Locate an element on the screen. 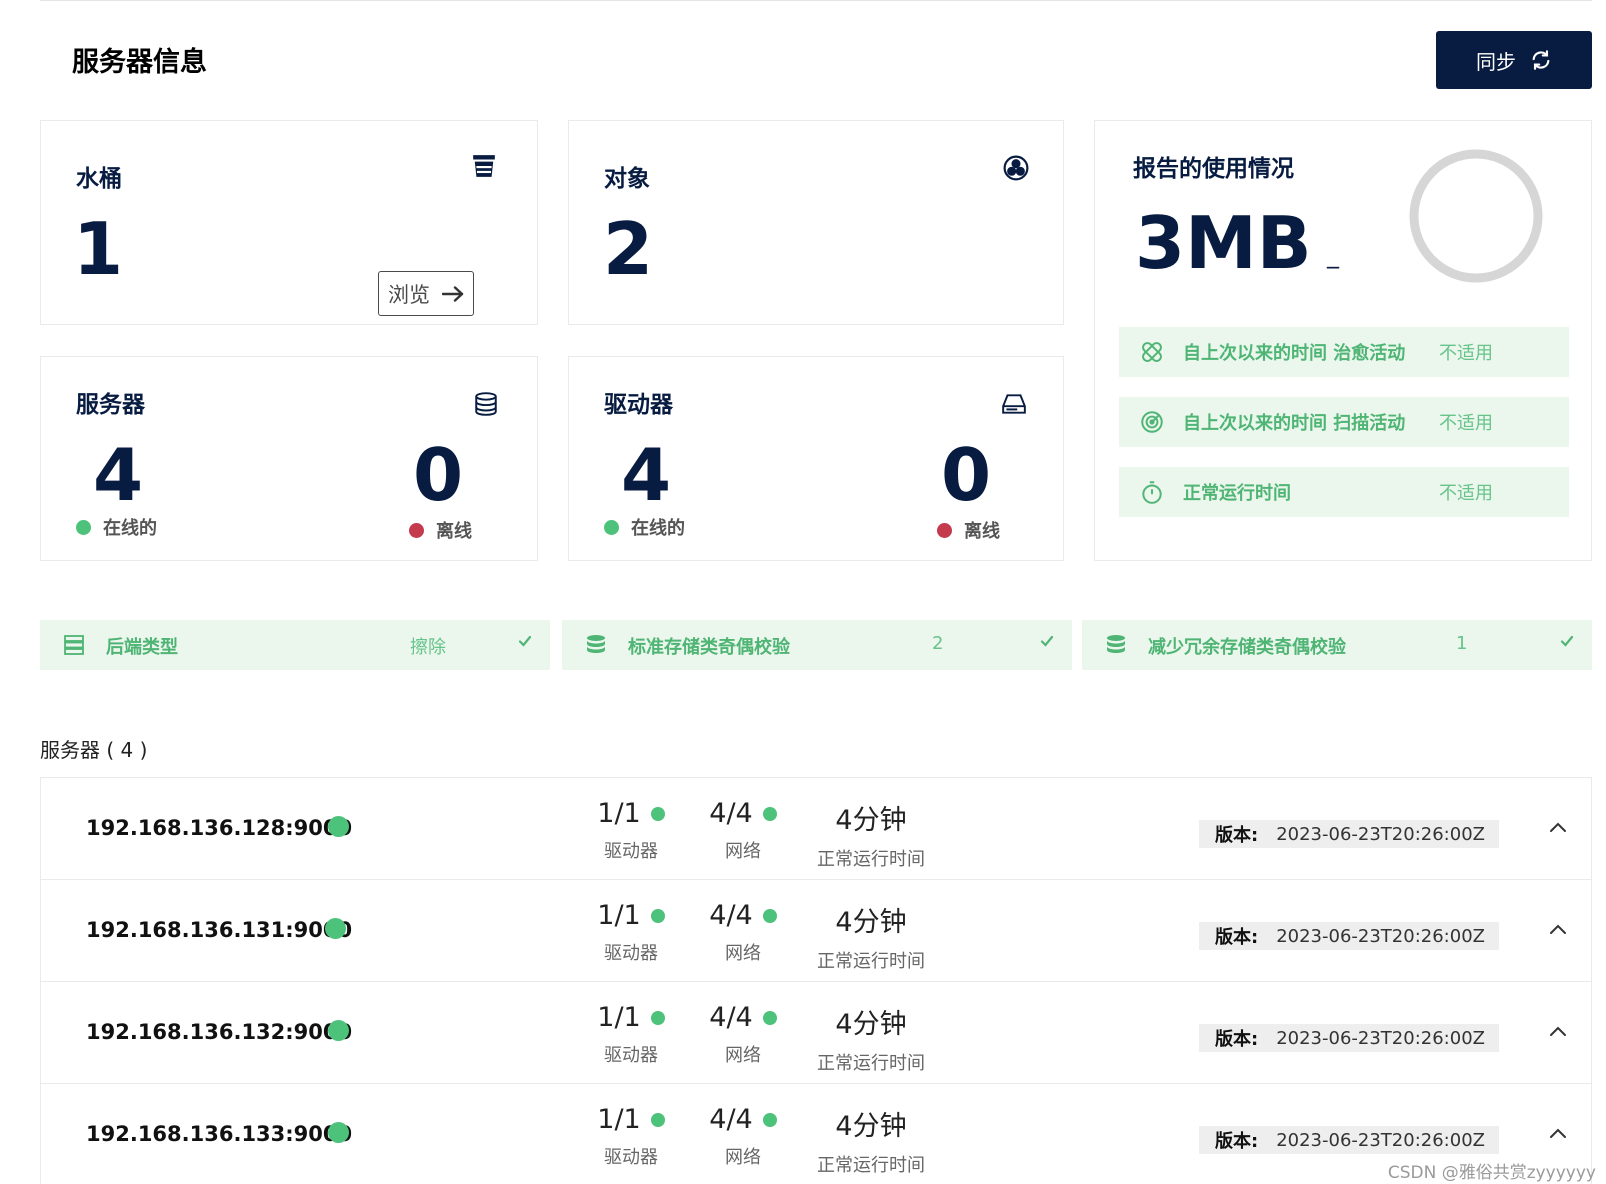 This screenshot has width=1606, height=1184. drives-online-label: 在线的 is located at coordinates (658, 528).